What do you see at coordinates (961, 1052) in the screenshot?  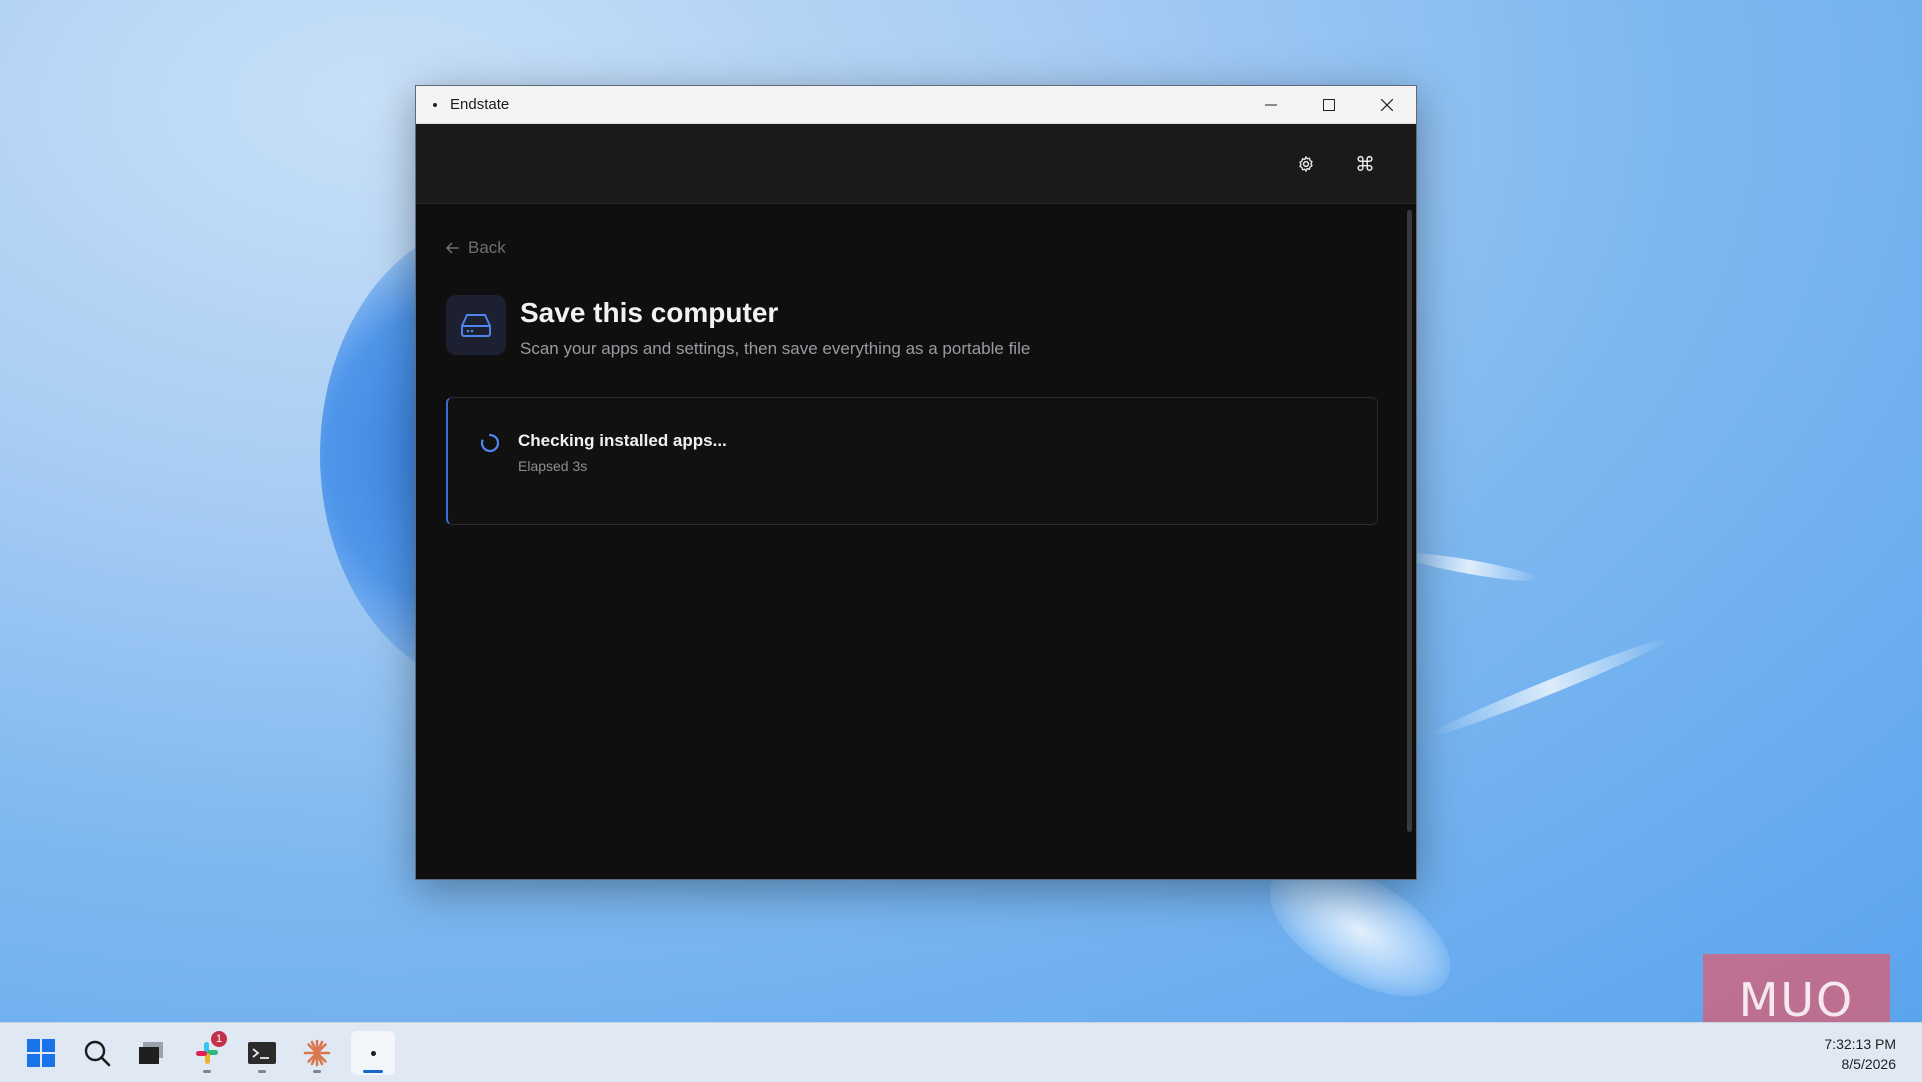 I see `taskbar: 1 7:32:13 PM 8/5/2026` at bounding box center [961, 1052].